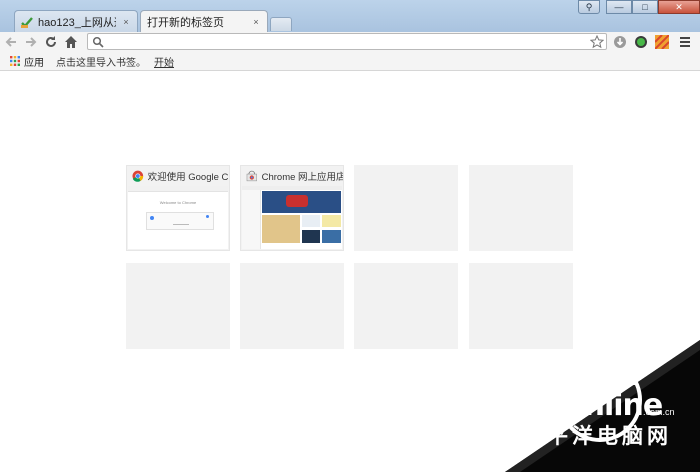 This screenshot has height=472, width=700. I want to click on search-icon, so click(98, 42).